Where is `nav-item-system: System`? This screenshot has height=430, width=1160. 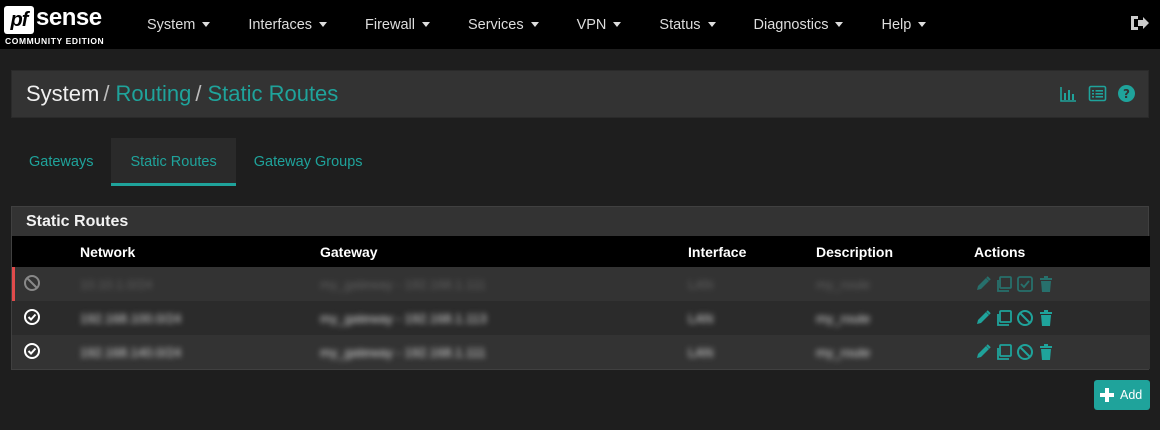 nav-item-system: System is located at coordinates (178, 24).